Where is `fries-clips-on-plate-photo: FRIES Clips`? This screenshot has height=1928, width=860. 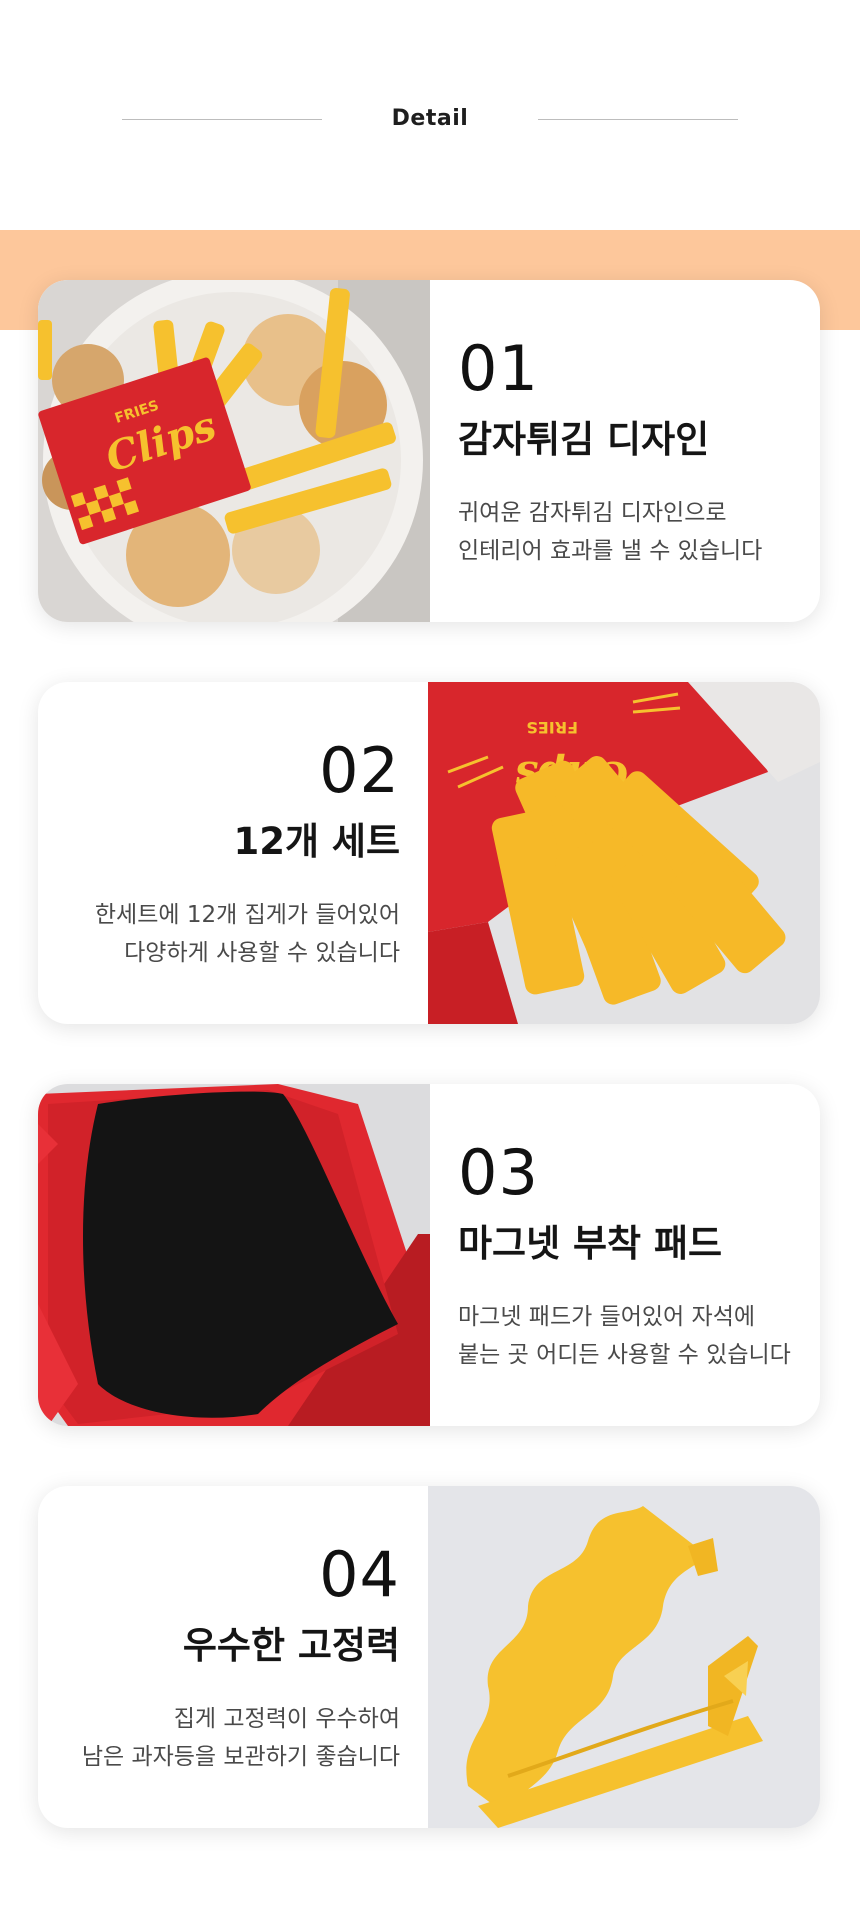 fries-clips-on-plate-photo: FRIES Clips is located at coordinates (234, 451).